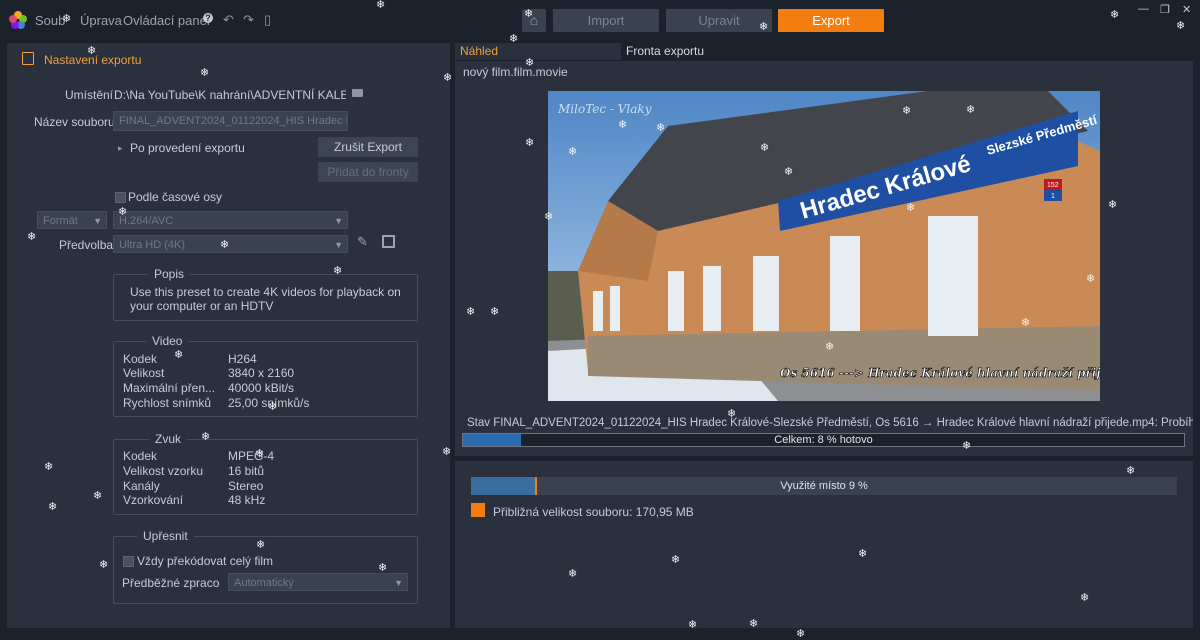  I want to click on redo-icon: ↷, so click(248, 20).